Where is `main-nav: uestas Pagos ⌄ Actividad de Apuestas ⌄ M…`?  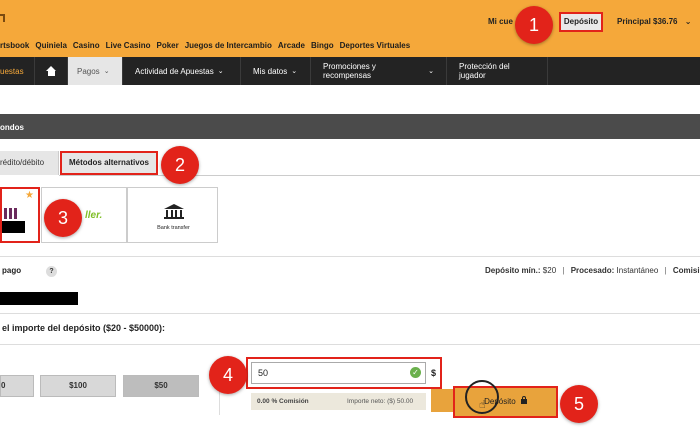 main-nav: uestas Pagos ⌄ Actividad de Apuestas ⌄ M… is located at coordinates (350, 71).